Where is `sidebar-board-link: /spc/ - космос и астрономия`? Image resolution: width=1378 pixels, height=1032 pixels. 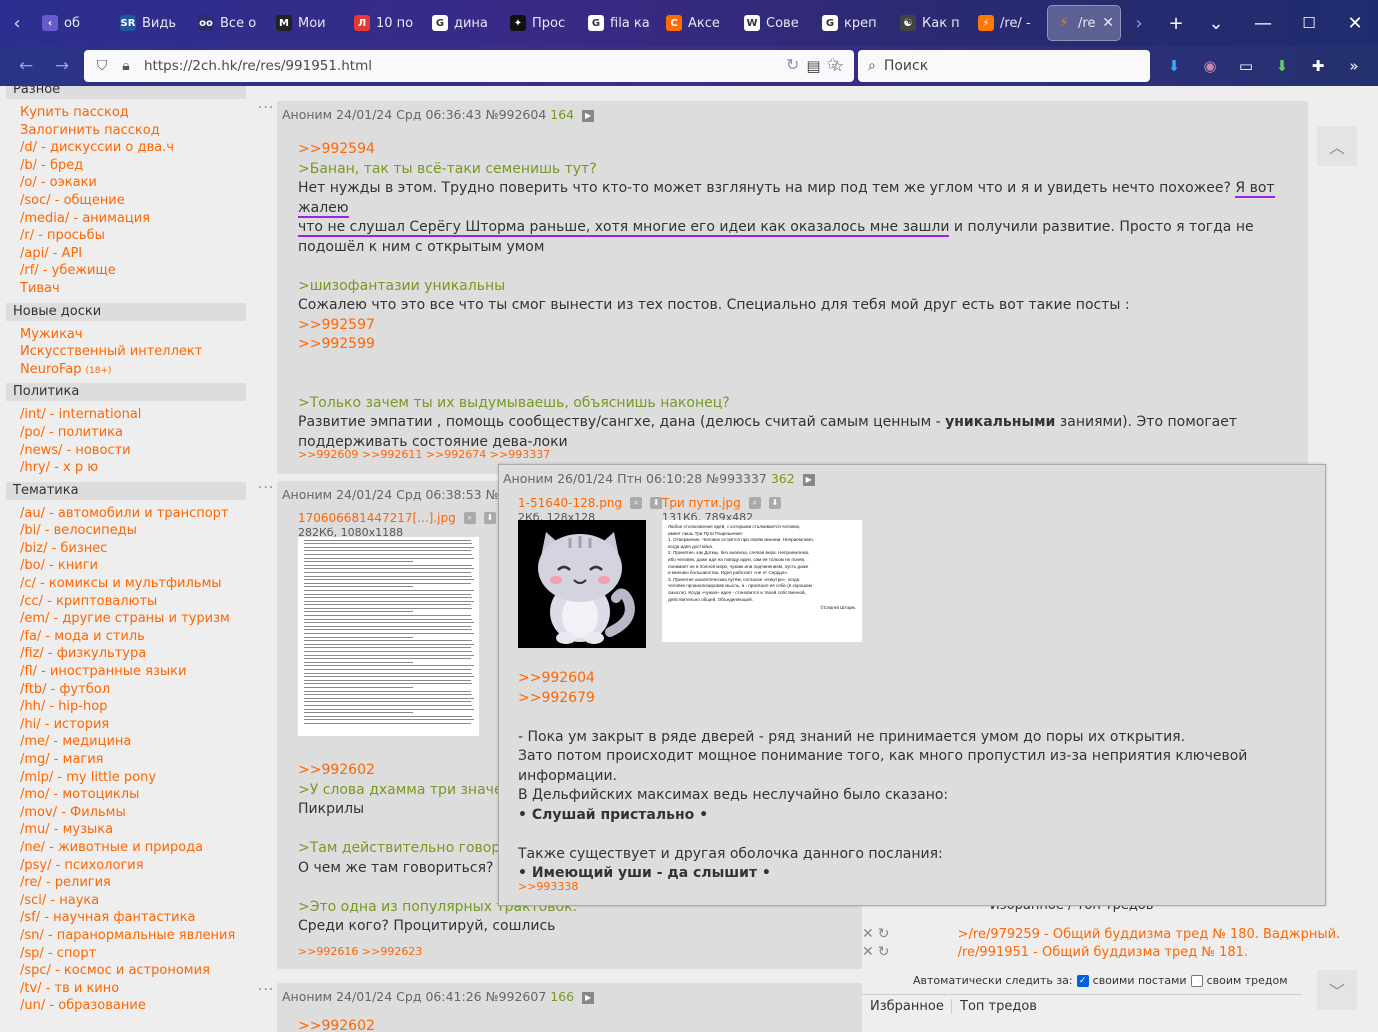 sidebar-board-link: /spc/ - космос и астрономия is located at coordinates (125, 971).